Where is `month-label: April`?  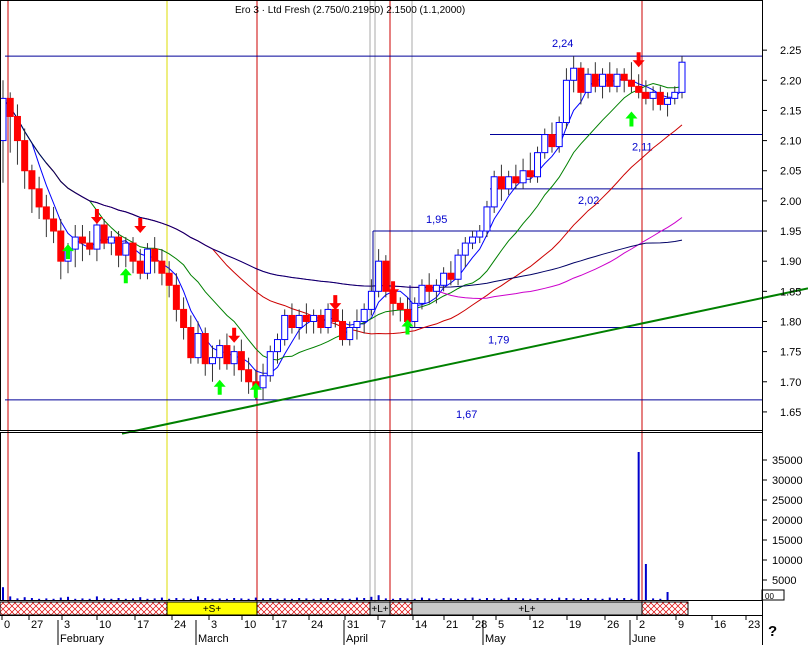
month-label: April is located at coordinates (357, 639).